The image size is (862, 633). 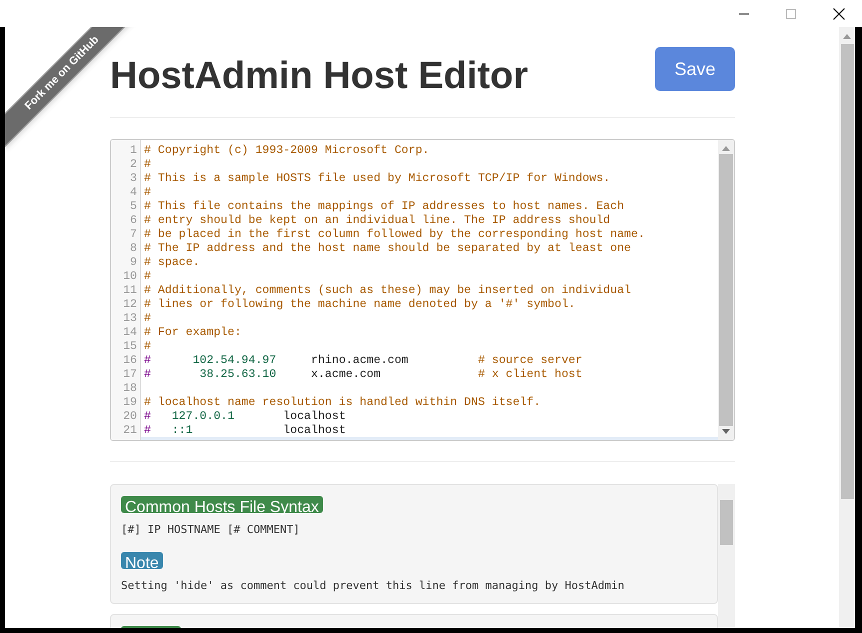 I want to click on line-number: 5, so click(x=133, y=207).